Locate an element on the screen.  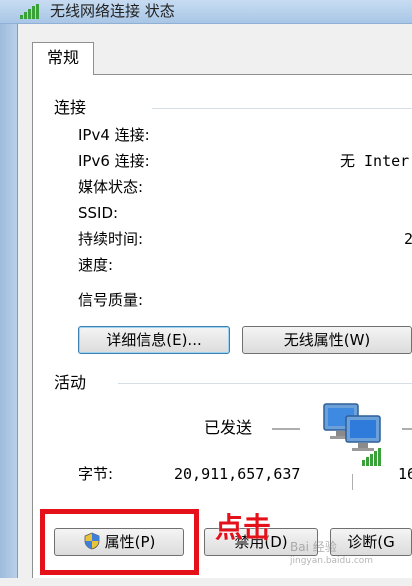
watermark: Bai 经验 jingyan.baidu.com is located at coordinates (331, 554).